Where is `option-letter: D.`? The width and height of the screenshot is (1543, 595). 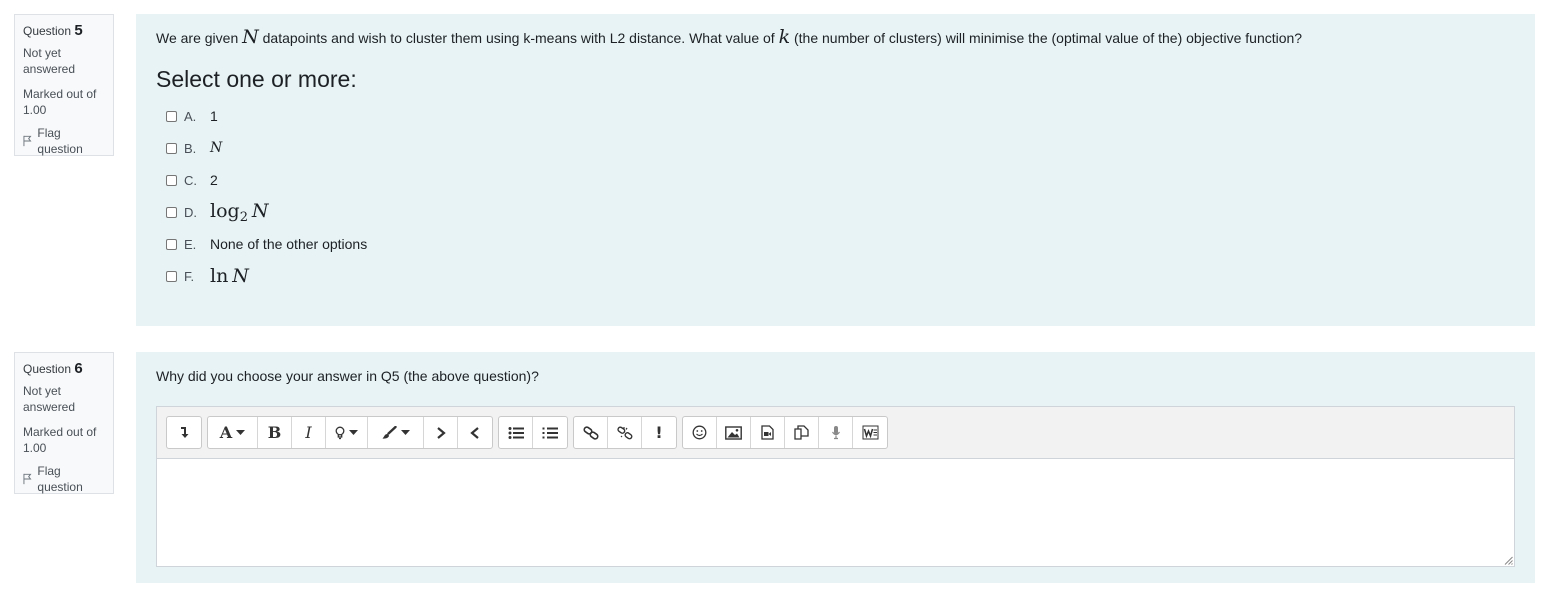
option-letter: D. is located at coordinates (190, 212).